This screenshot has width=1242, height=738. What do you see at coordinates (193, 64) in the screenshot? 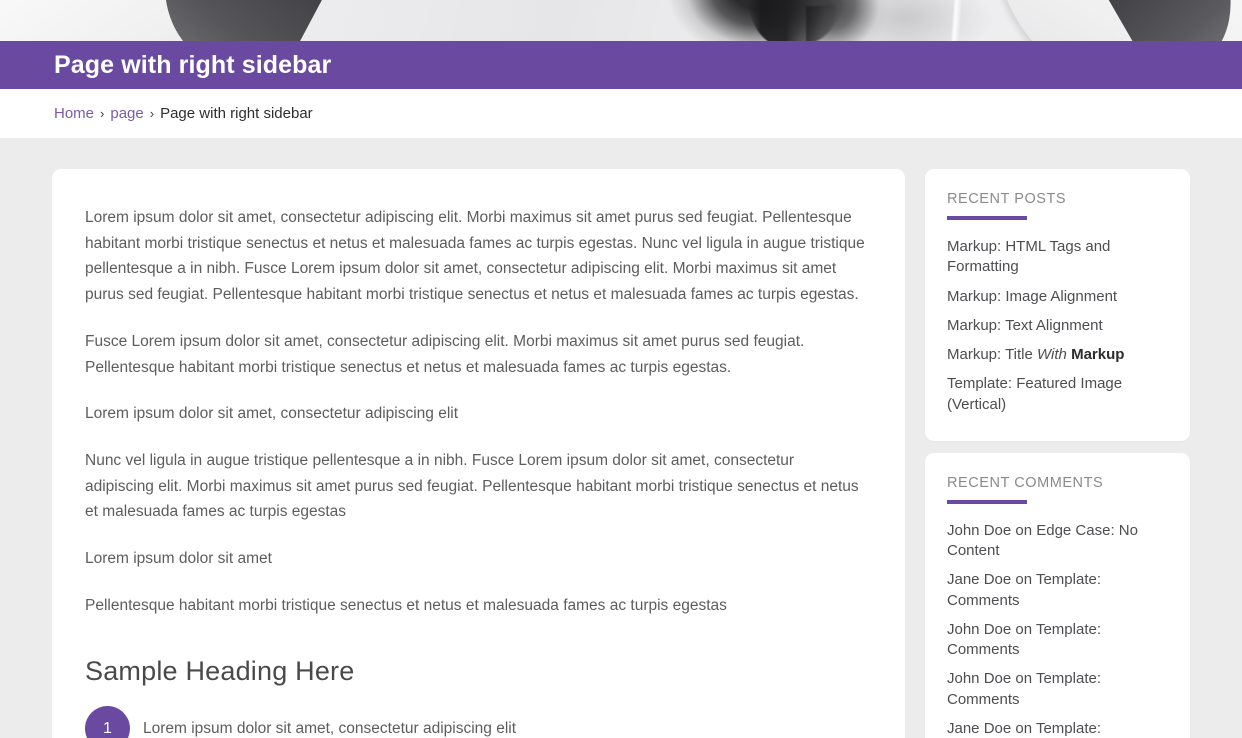
I see `page-title: Page with right sidebar` at bounding box center [193, 64].